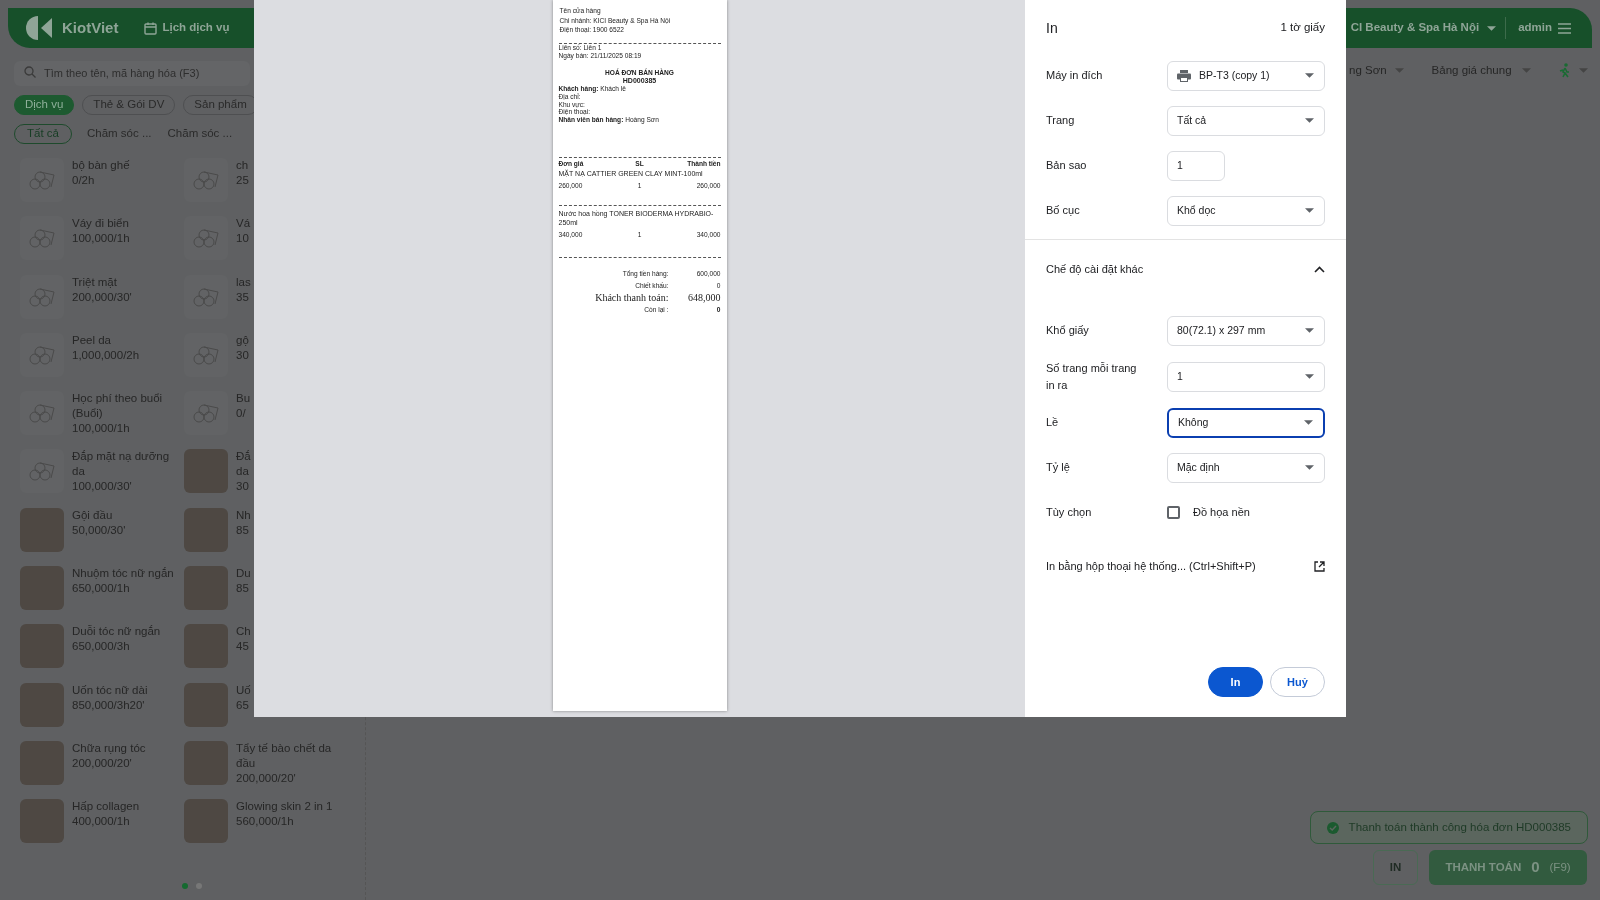 This screenshot has width=1600, height=900. Describe the element at coordinates (1508, 867) in the screenshot. I see `checkout-button: THANH TOÁN 0 (F9)` at that location.